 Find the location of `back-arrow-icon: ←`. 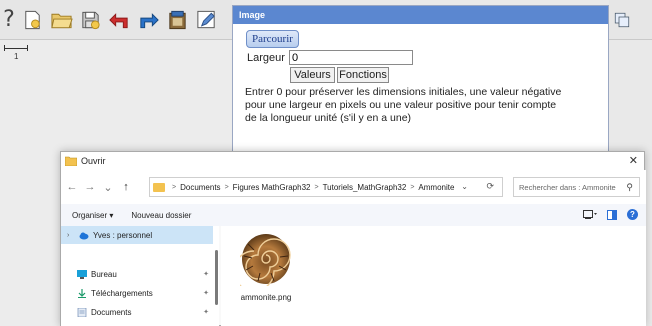

back-arrow-icon: ← is located at coordinates (72, 187).